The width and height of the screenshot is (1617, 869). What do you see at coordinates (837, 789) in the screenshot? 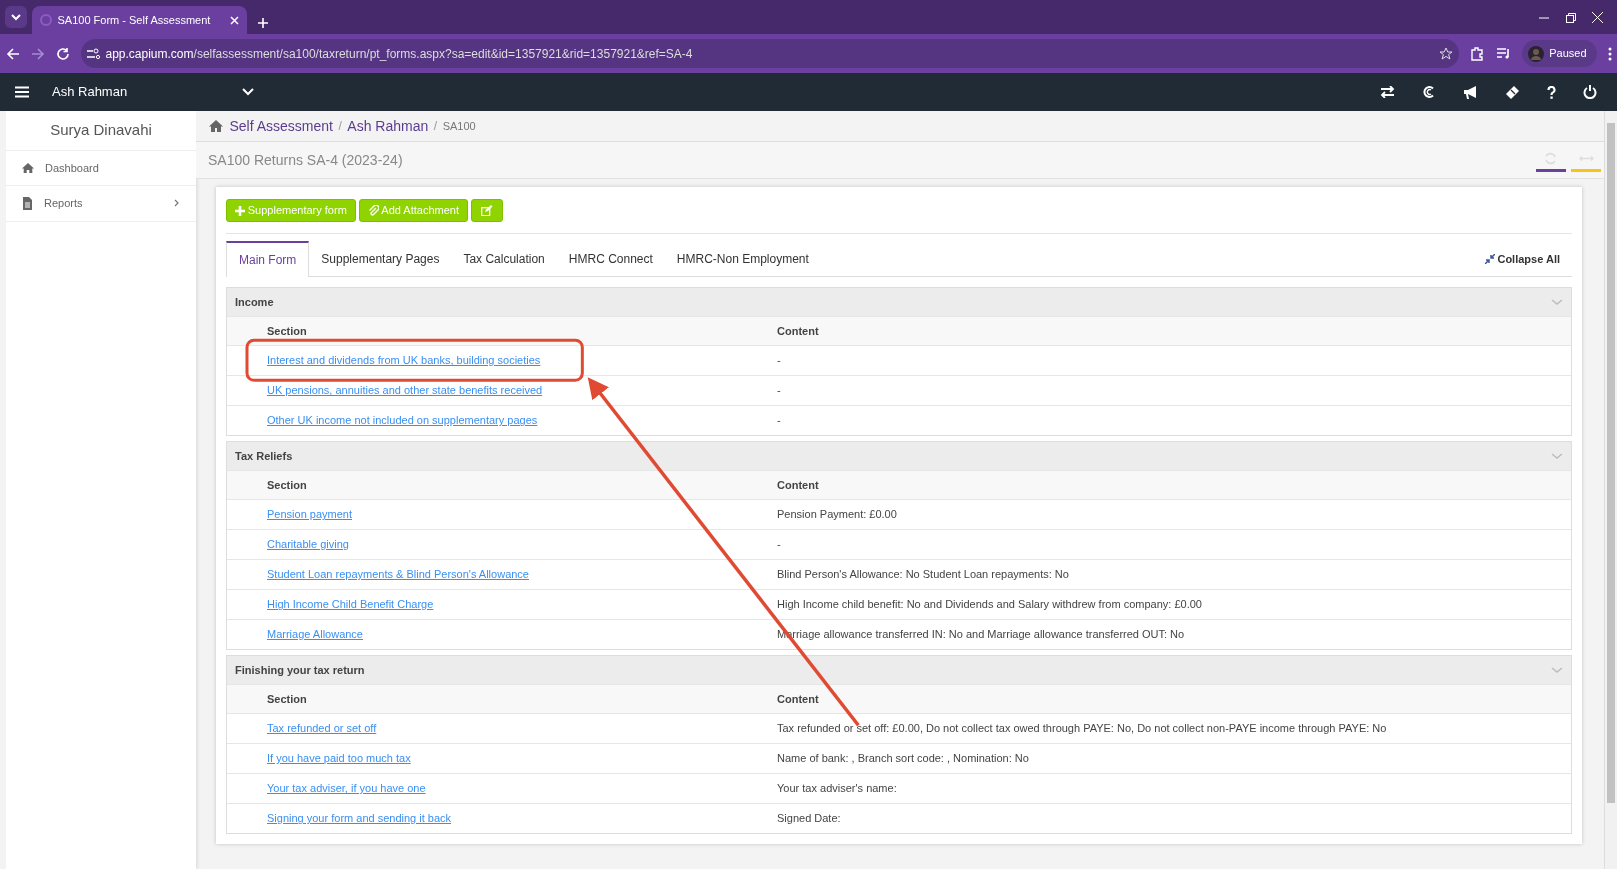
I see `content-cell-text: Your tax adviser's name:` at bounding box center [837, 789].